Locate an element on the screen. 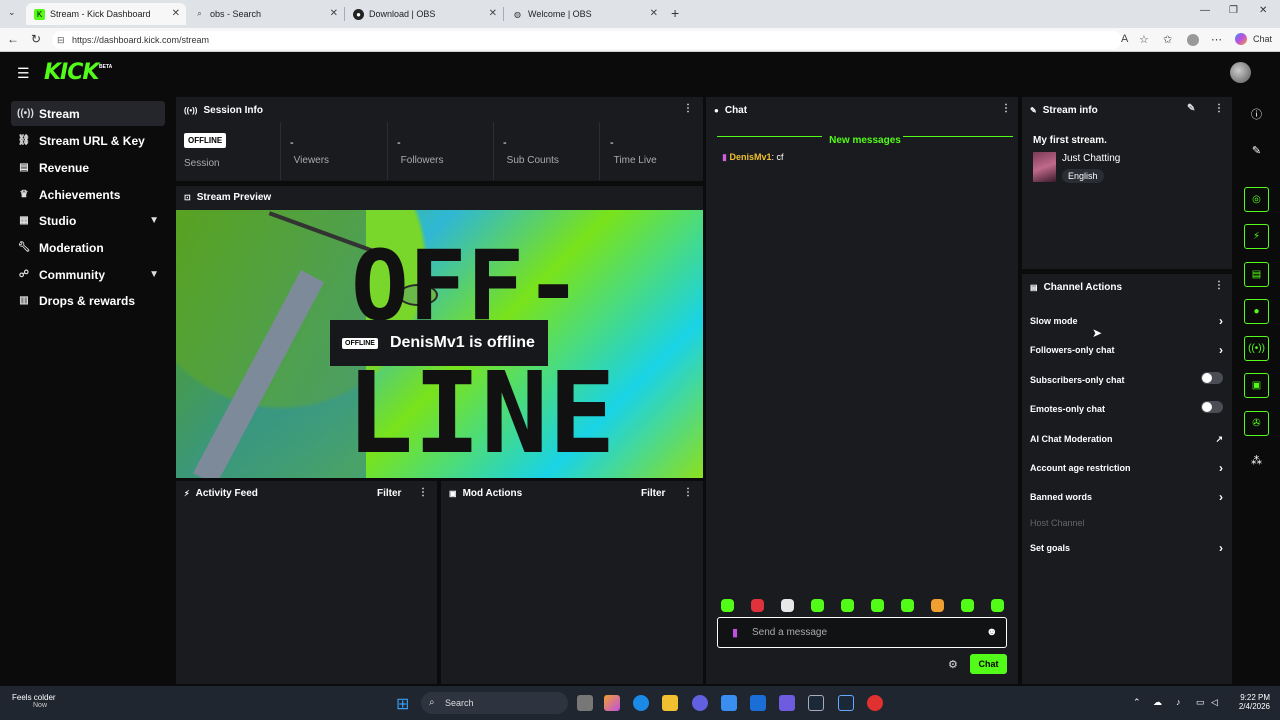  layout-icon: ⁂ is located at coordinates (1256, 460).